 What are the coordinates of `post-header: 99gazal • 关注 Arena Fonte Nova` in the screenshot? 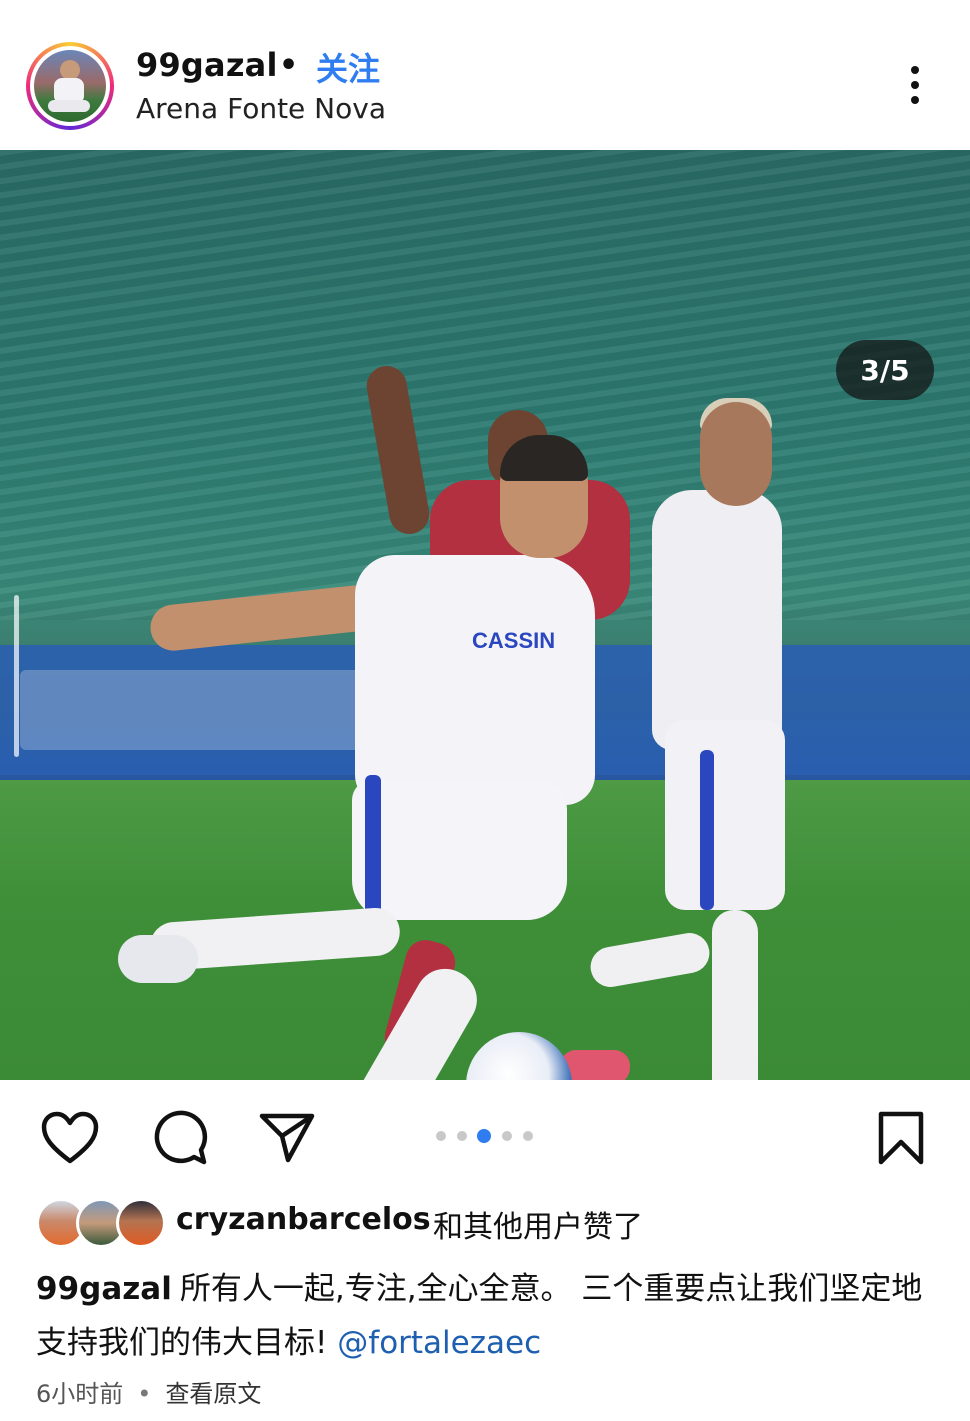 It's located at (485, 75).